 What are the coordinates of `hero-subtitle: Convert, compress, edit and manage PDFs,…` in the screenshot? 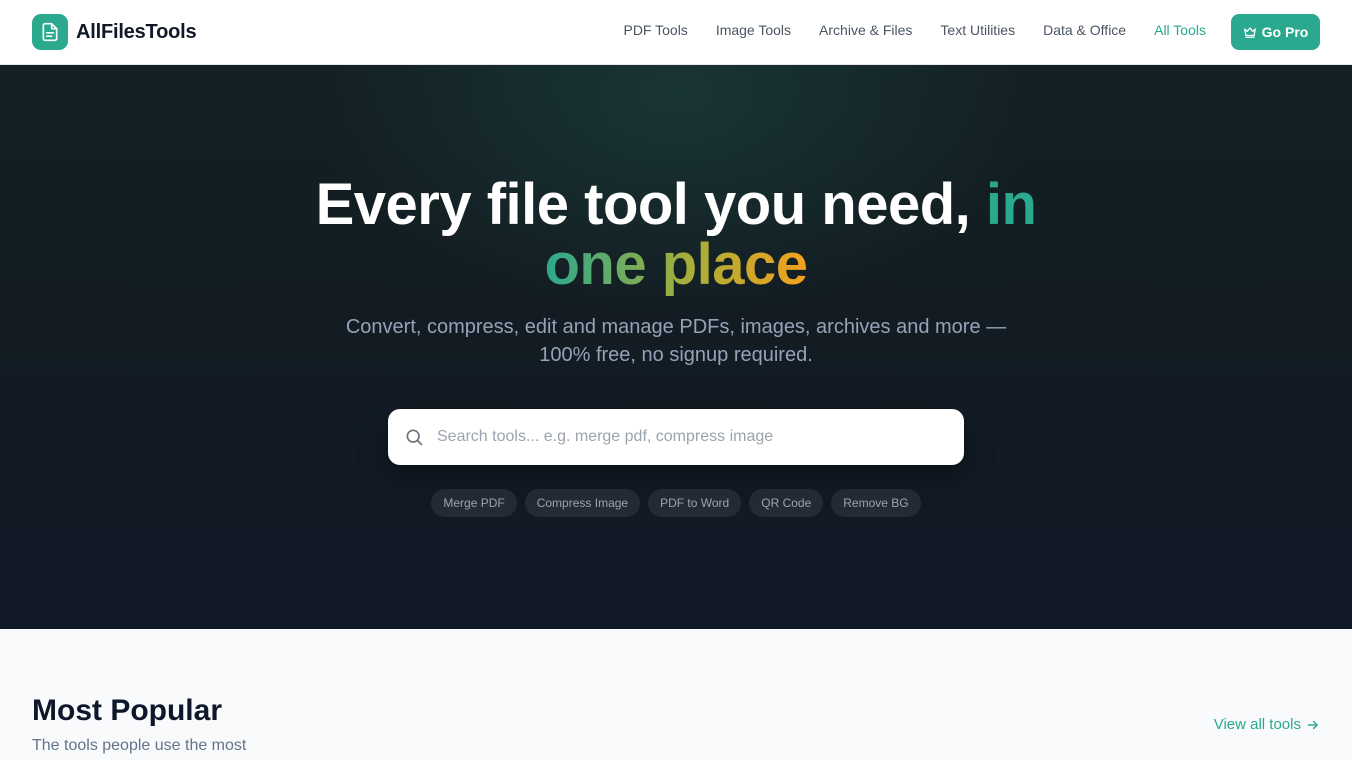 It's located at (676, 341).